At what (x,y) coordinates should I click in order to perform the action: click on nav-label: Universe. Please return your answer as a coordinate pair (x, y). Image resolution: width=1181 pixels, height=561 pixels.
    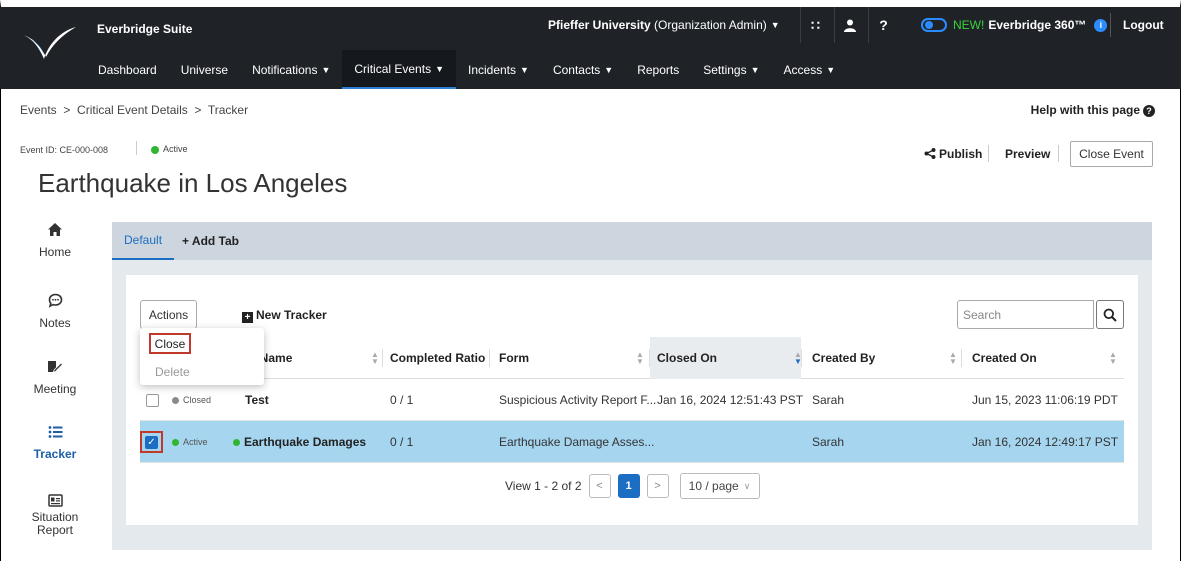
    Looking at the image, I should click on (204, 69).